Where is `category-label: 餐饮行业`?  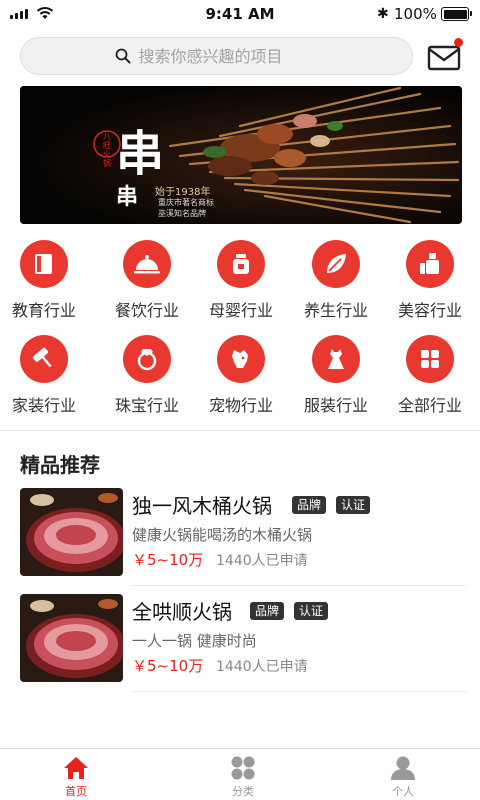
category-label: 餐饮行业 is located at coordinates (146, 310).